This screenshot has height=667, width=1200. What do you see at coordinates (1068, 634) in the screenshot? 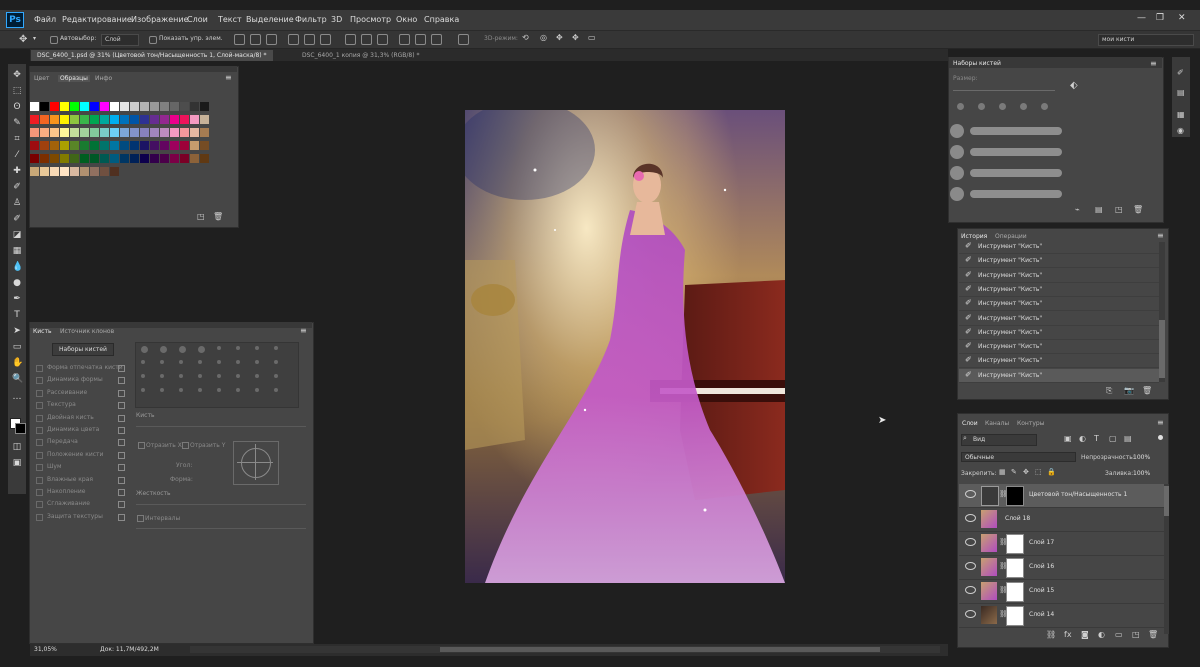
I see `layer-style-icon: fx` at bounding box center [1068, 634].